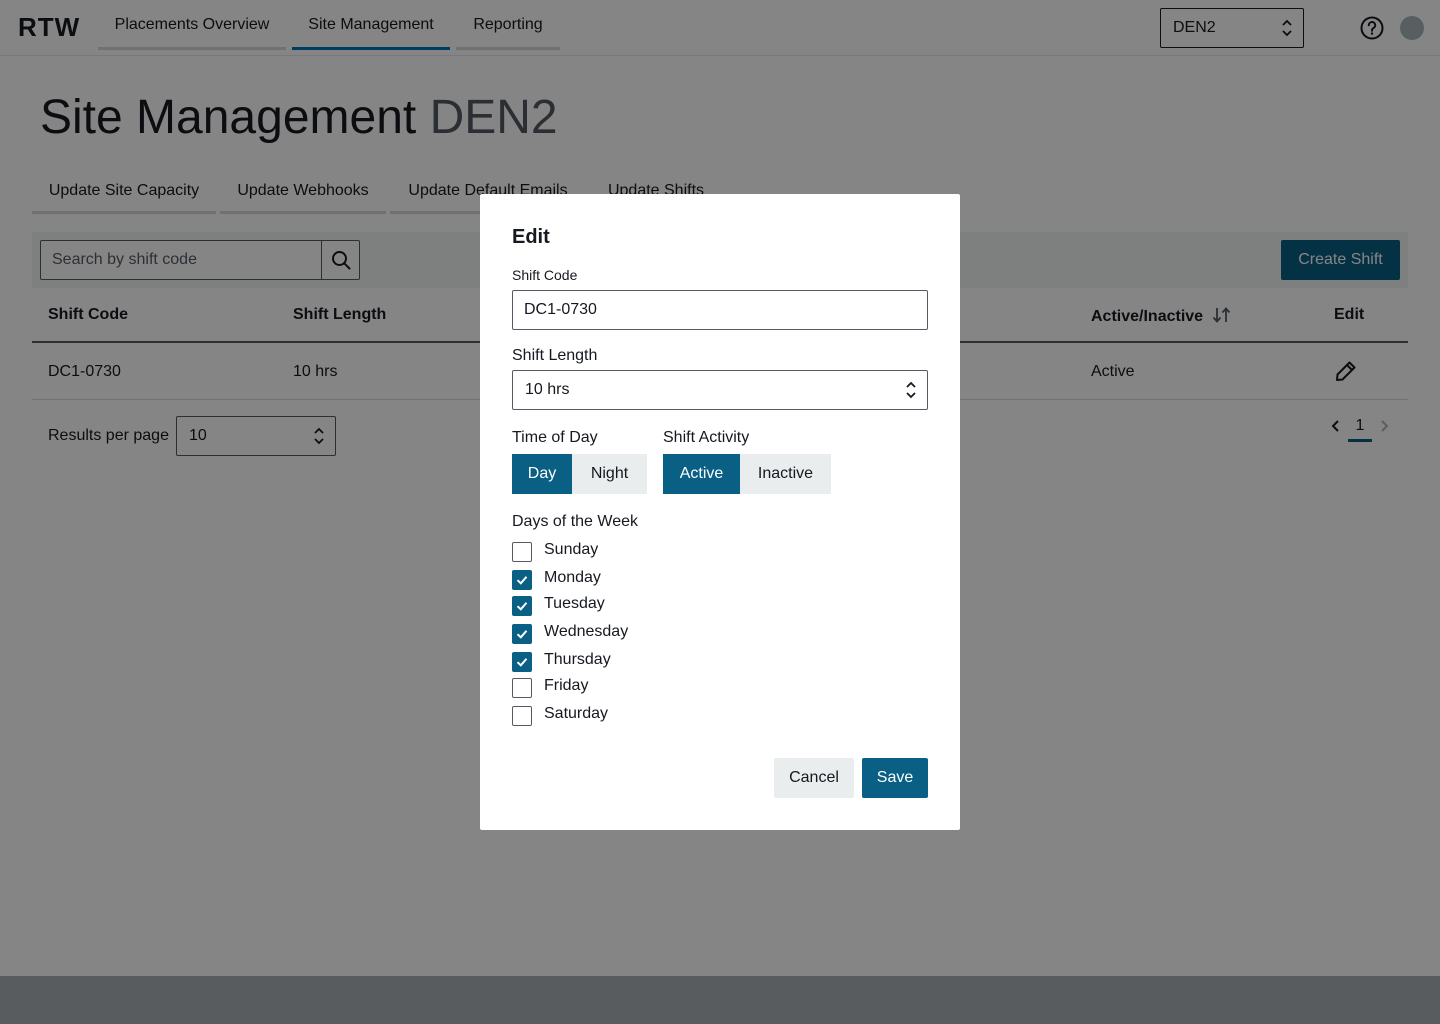  I want to click on checkbox-label: Tuesday, so click(574, 603).